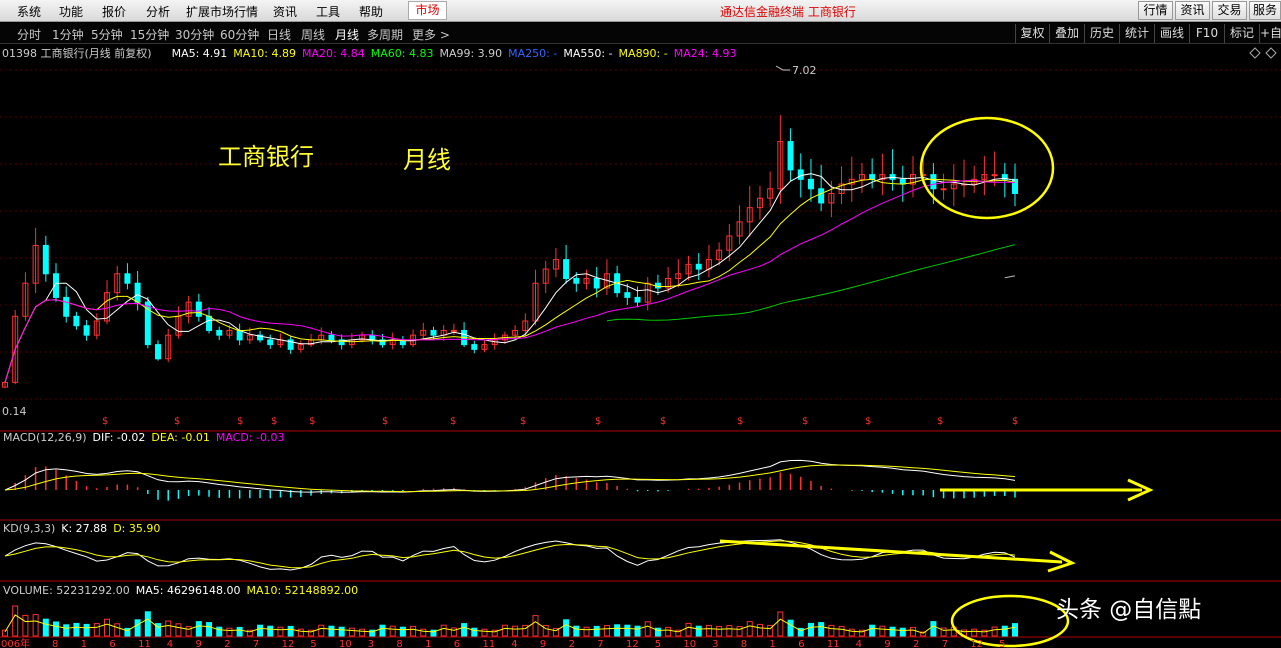 This screenshot has height=648, width=1281. I want to click on x-label-11: 10, so click(345, 643).